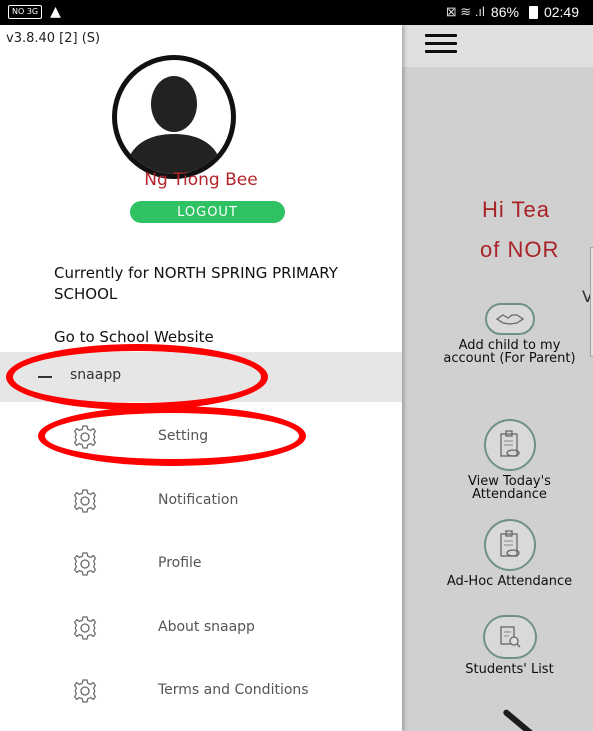  I want to click on status-right: ⊠ ≋ .ıl 86% 02:49, so click(512, 12).